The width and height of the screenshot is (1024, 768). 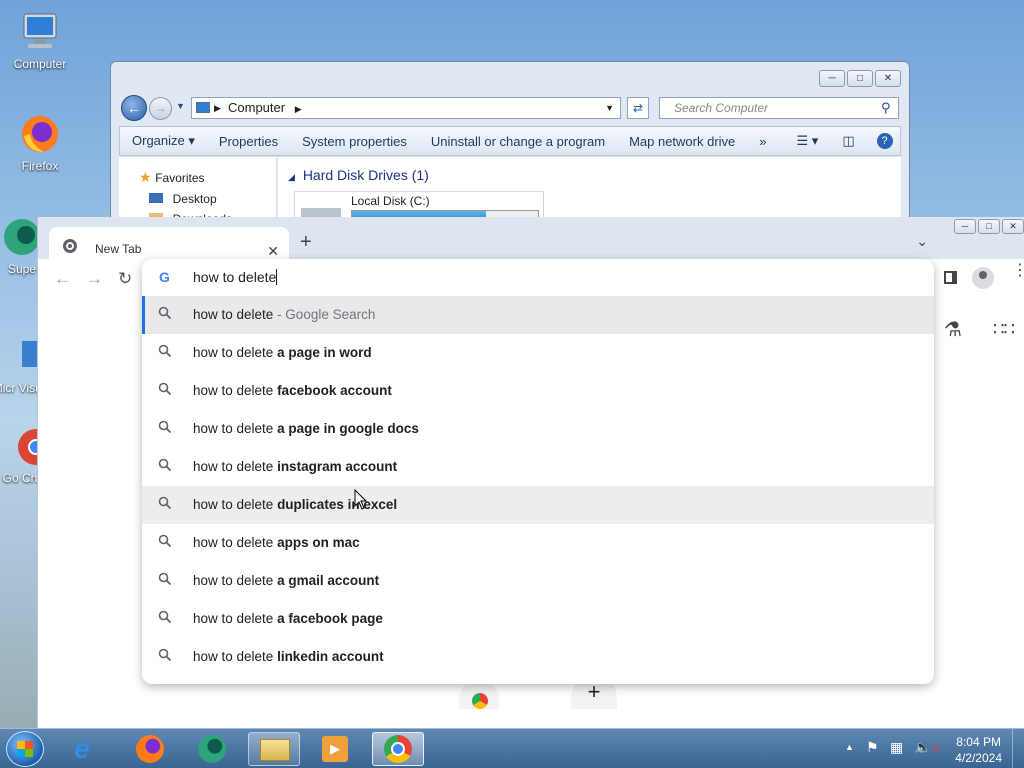 I want to click on tab-new-tab: New Tab ✕, so click(x=169, y=244).